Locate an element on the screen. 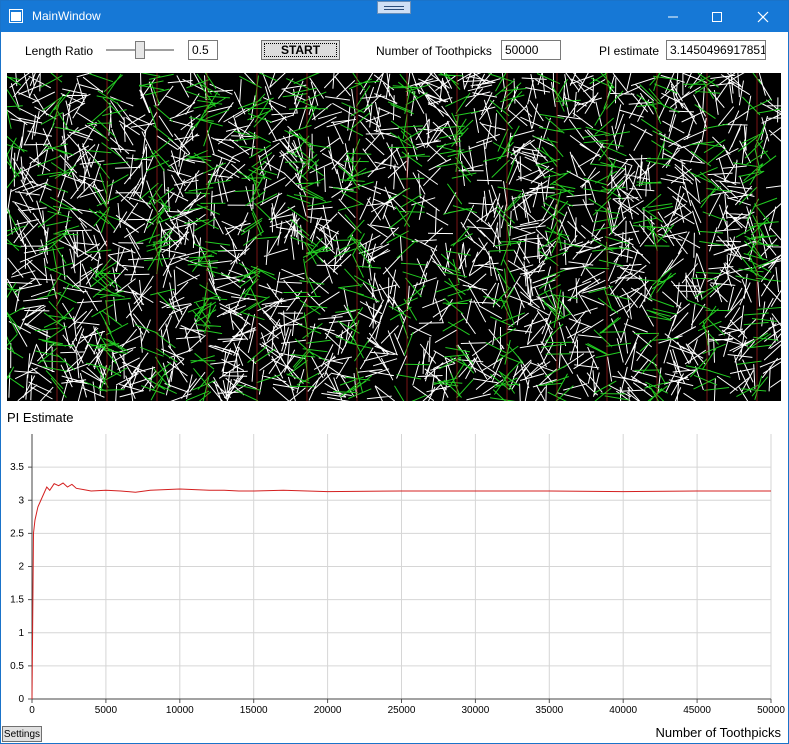 This screenshot has width=789, height=744. x-tick-label: 45000 is located at coordinates (697, 710).